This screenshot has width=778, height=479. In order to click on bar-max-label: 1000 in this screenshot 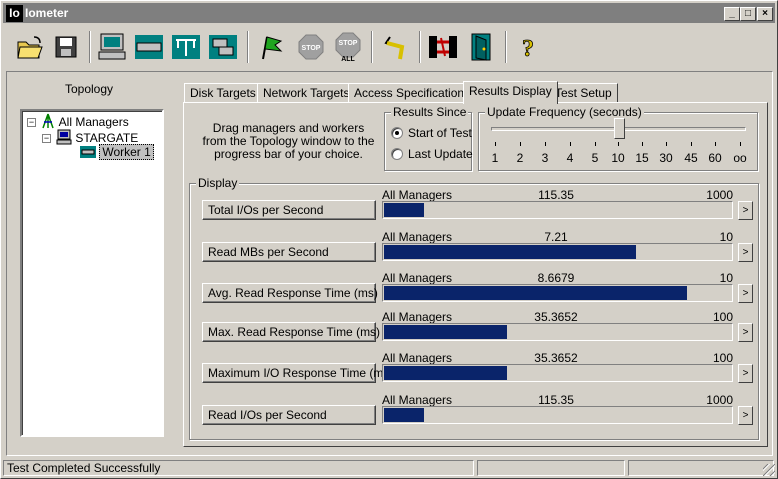, I will do `click(719, 195)`.